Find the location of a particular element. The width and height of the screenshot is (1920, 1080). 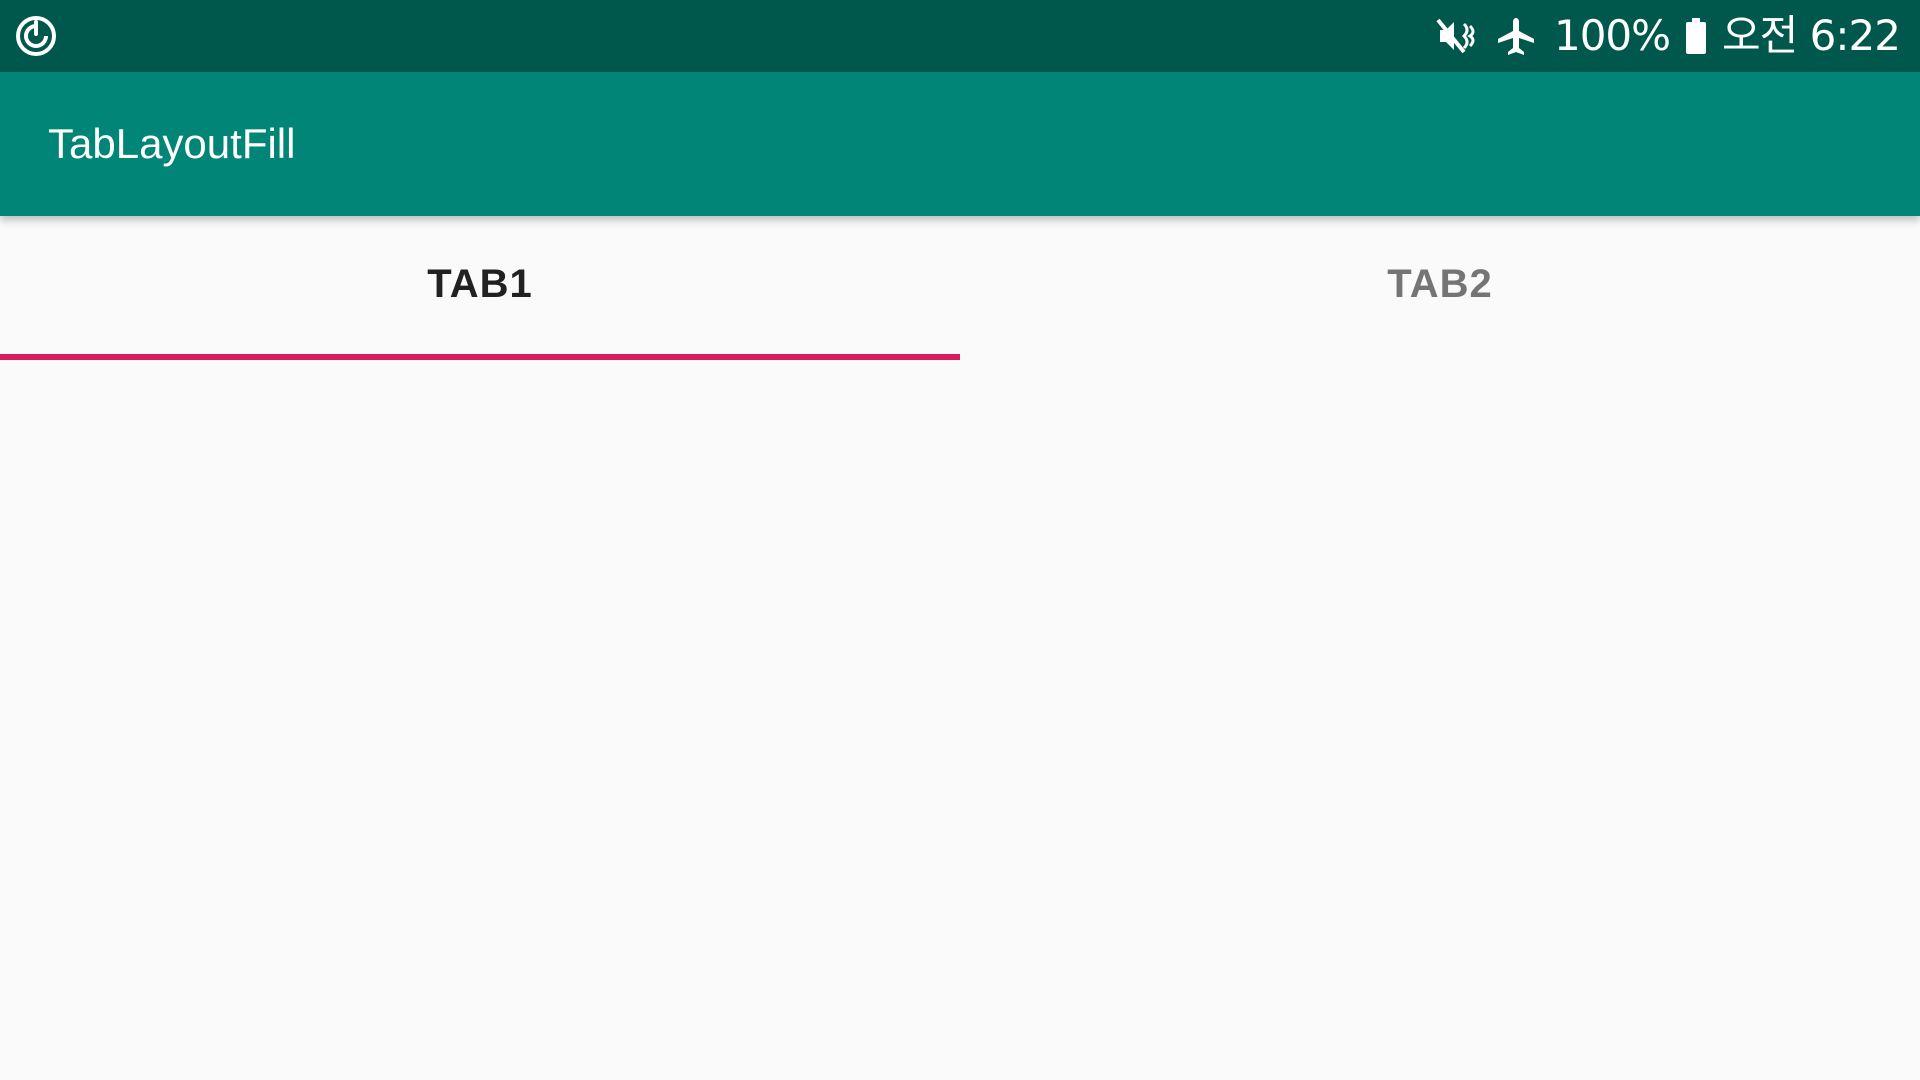

app-bar: TabLayoutFill is located at coordinates (960, 144).